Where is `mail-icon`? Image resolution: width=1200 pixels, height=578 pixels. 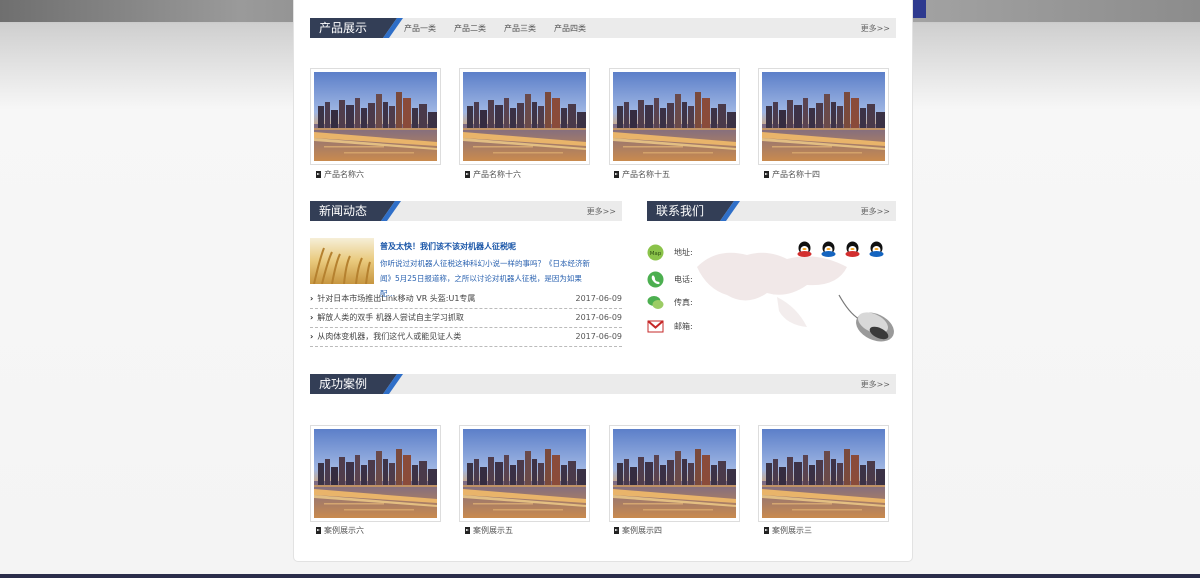 mail-icon is located at coordinates (655, 326).